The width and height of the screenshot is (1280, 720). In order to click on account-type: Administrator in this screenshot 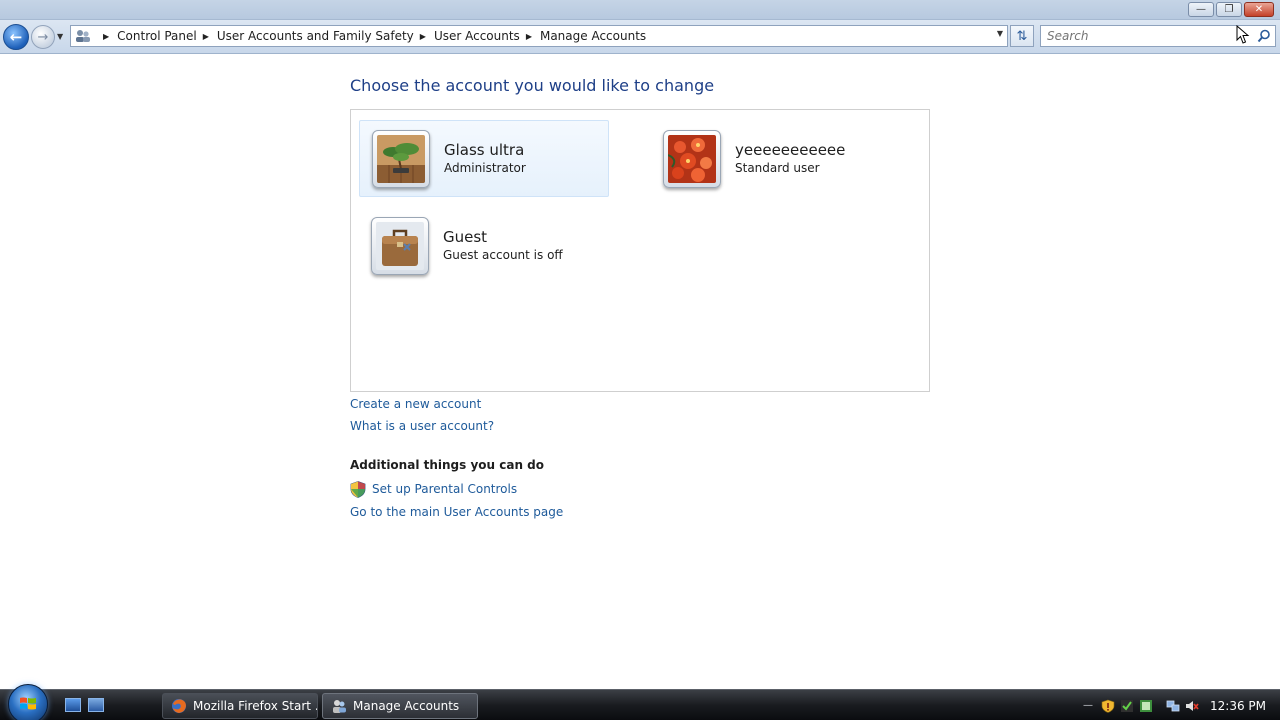, I will do `click(485, 168)`.